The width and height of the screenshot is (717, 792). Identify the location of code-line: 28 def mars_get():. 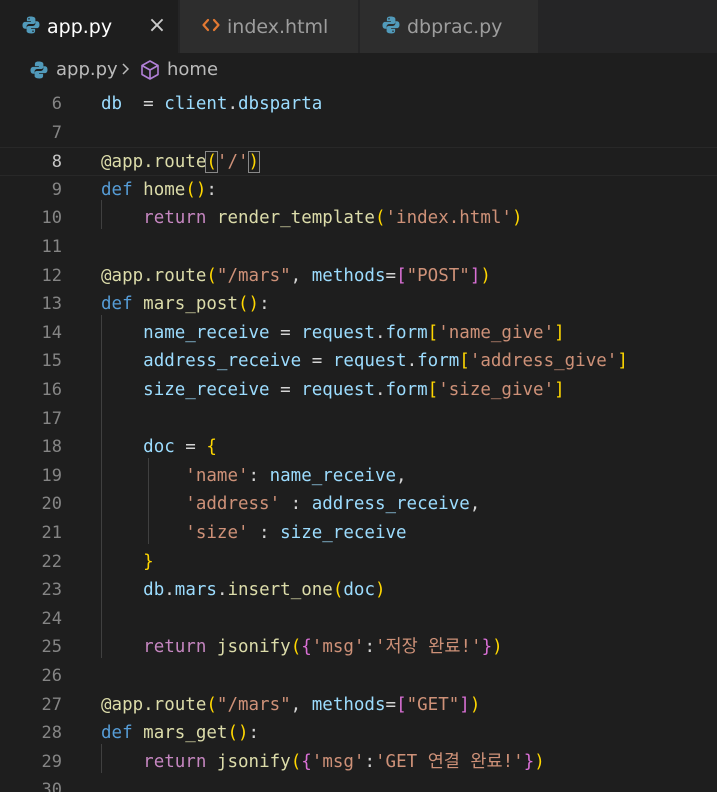
(358, 733).